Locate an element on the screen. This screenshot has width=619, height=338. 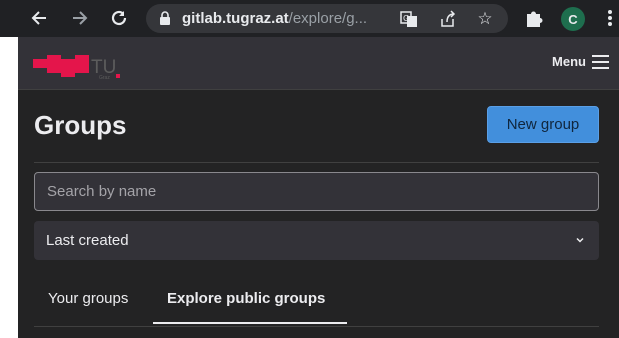
menu-button: Menu is located at coordinates (580, 61).